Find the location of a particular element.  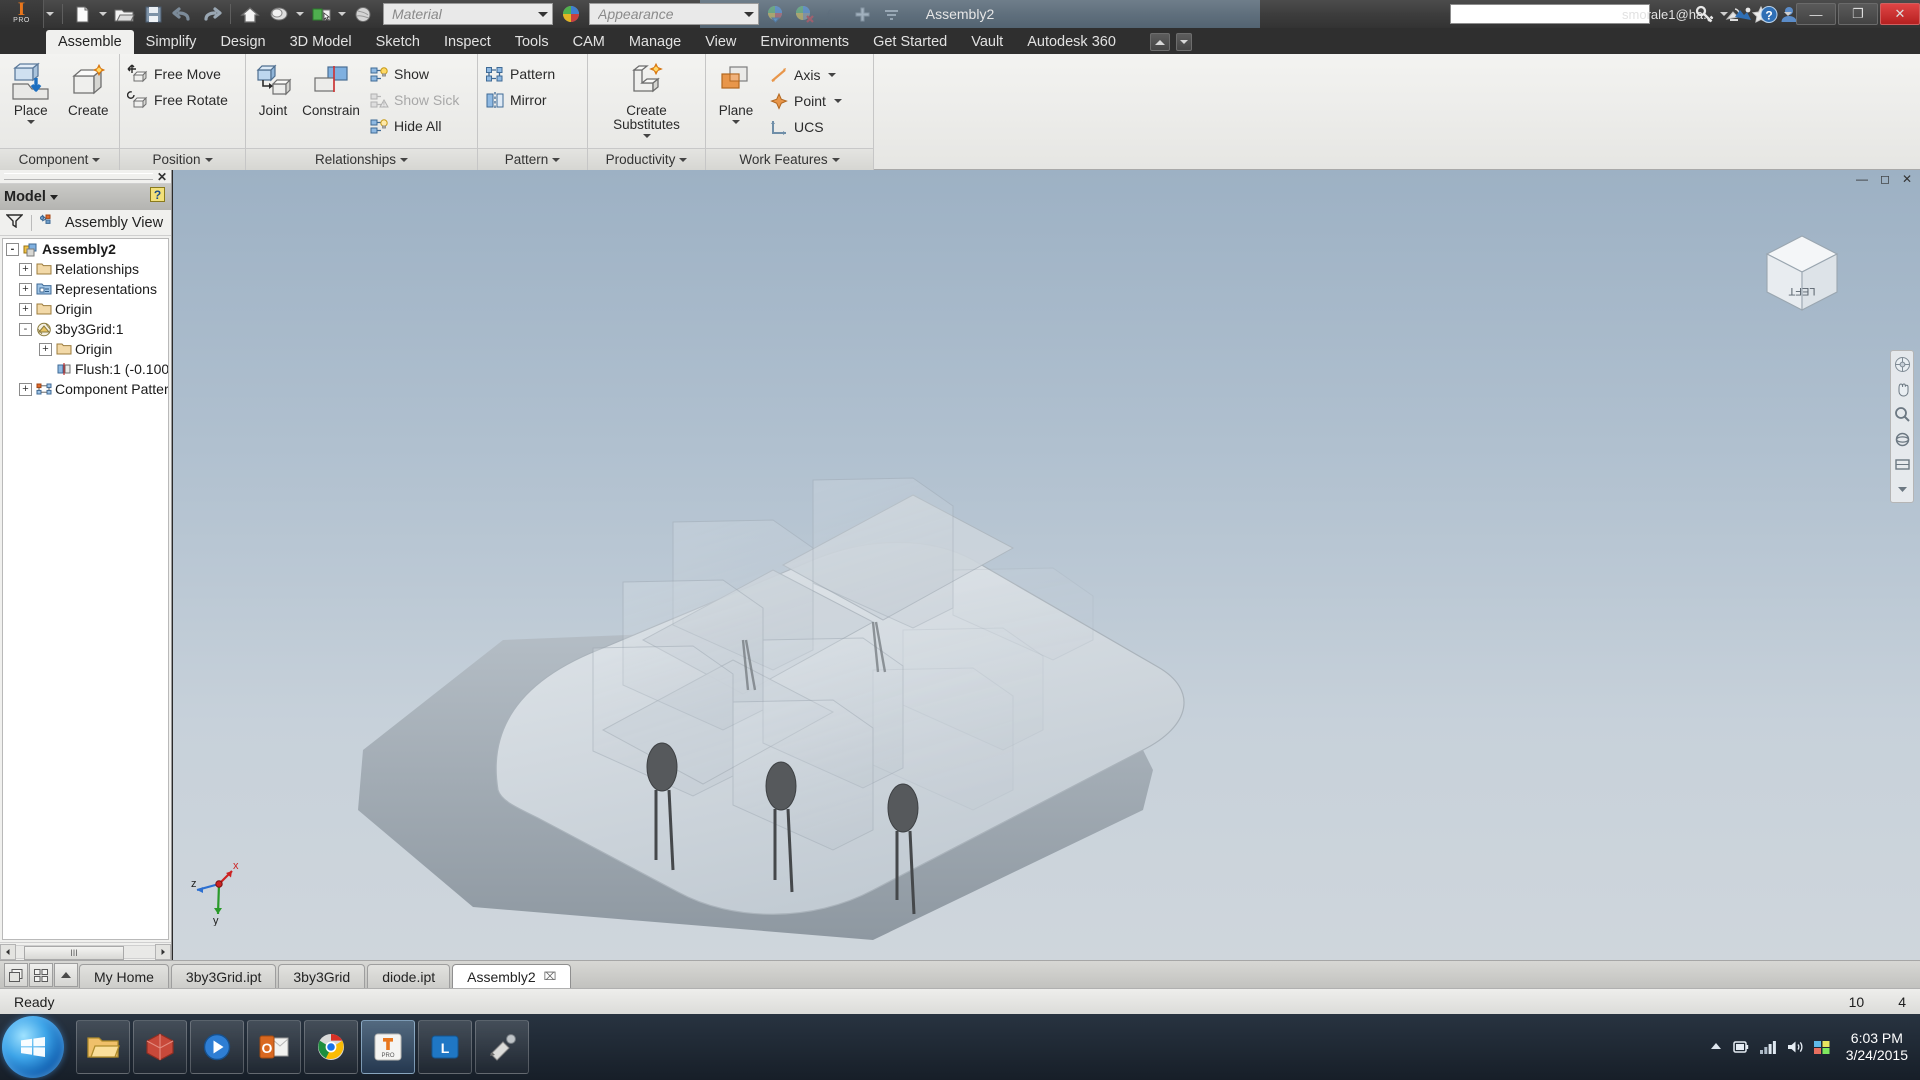

taskbar-outlook: O is located at coordinates (274, 1047).